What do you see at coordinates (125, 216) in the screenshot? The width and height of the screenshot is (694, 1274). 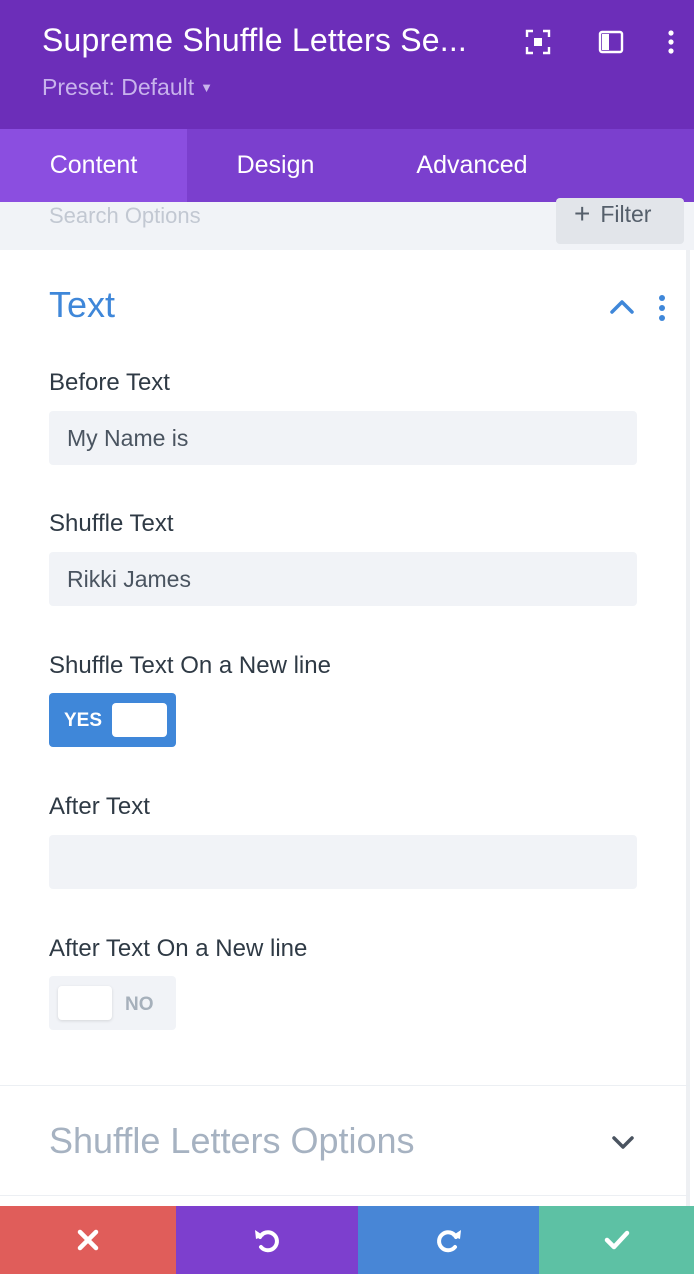 I see `search-input: Search Options` at bounding box center [125, 216].